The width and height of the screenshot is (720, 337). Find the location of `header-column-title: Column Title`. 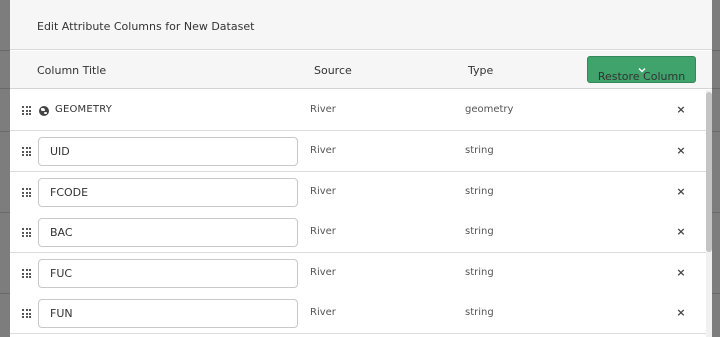

header-column-title: Column Title is located at coordinates (72, 70).